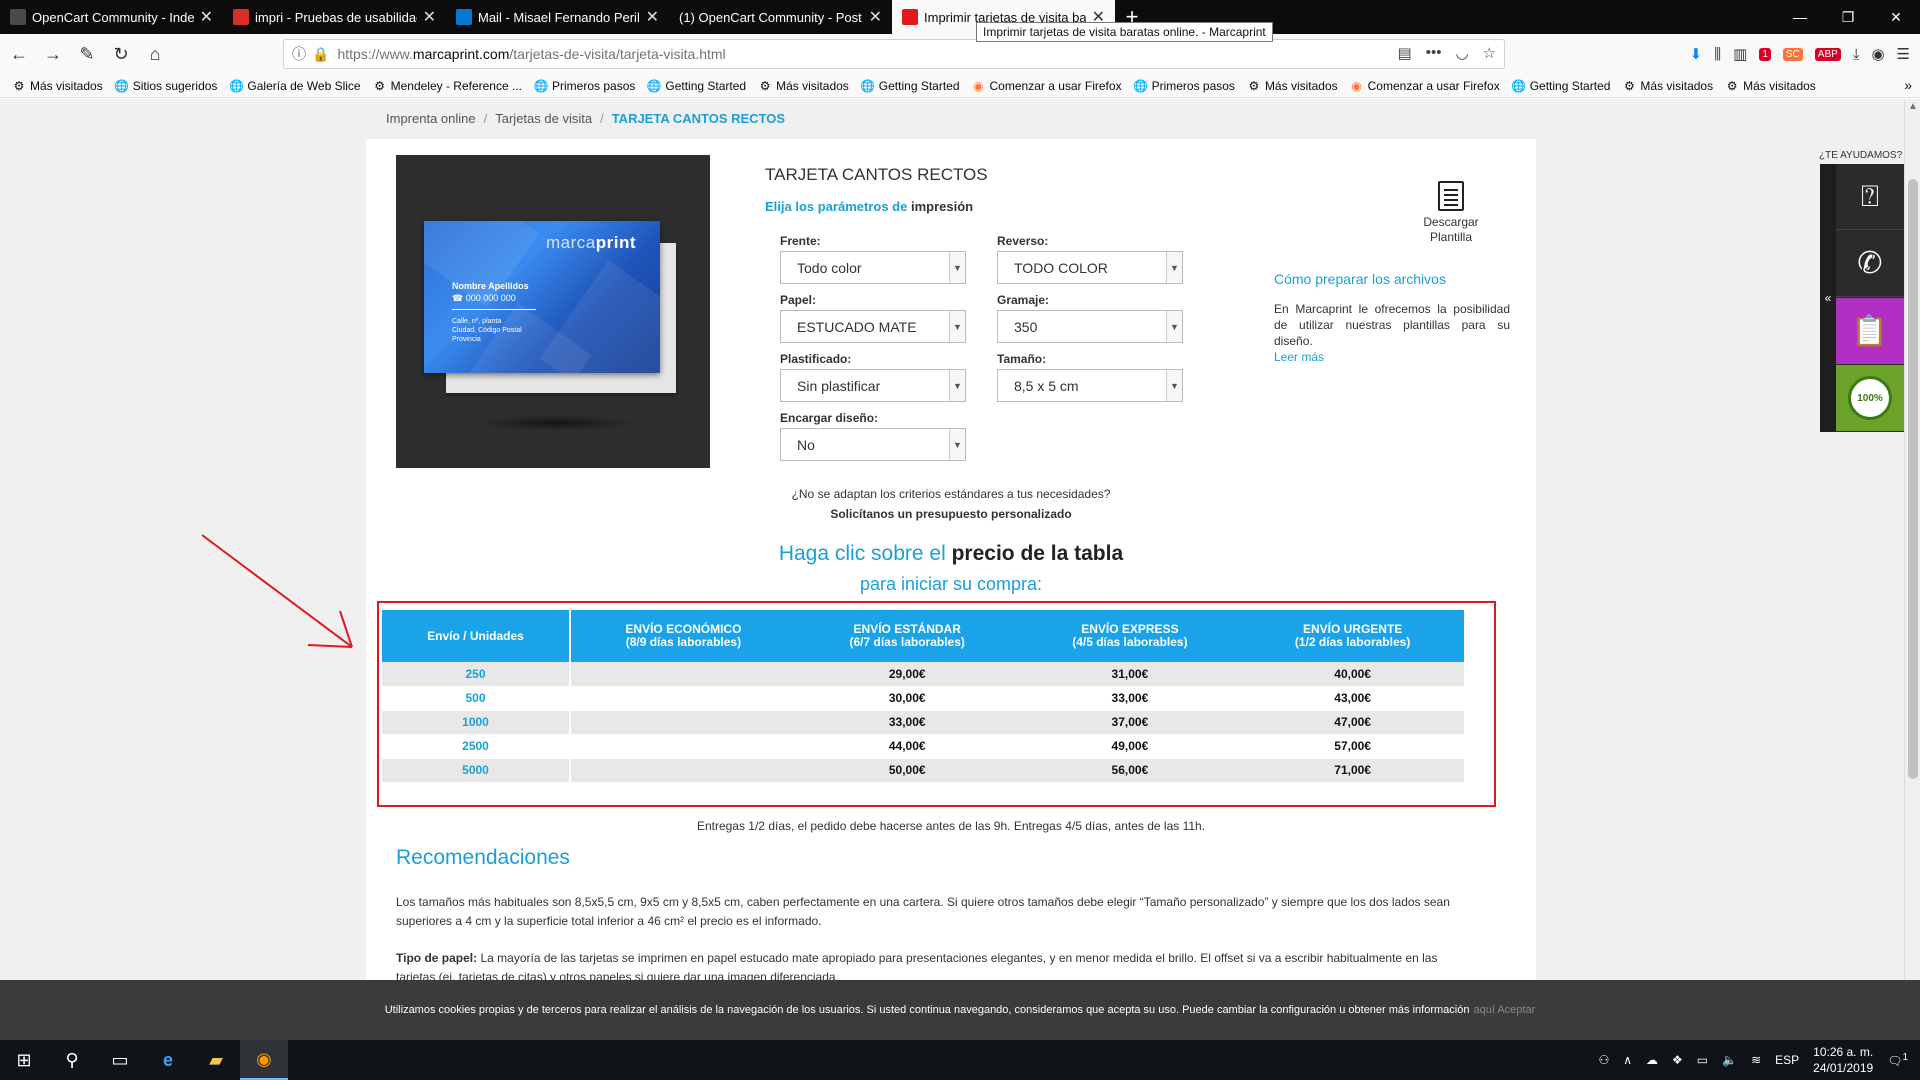 The width and height of the screenshot is (1920, 1080). I want to click on plastificado-select: Sin plastificar ▼, so click(873, 385).